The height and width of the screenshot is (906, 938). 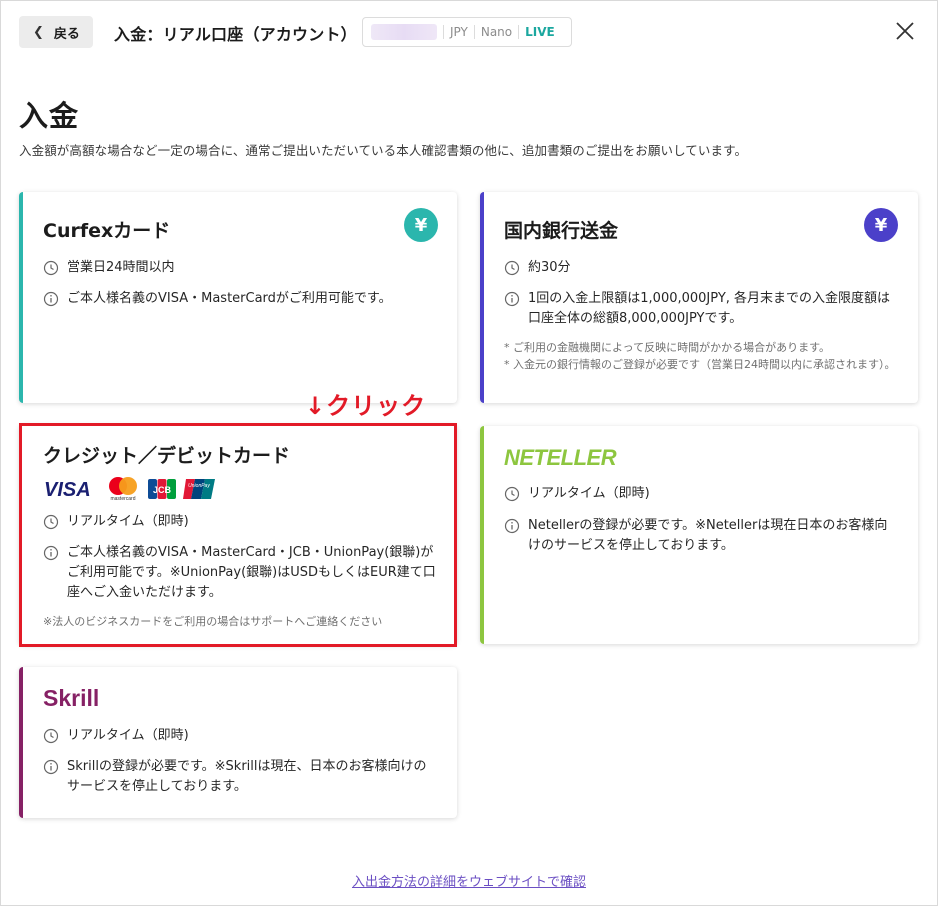 I want to click on neteller-time: リアルタイム（即時), so click(x=589, y=494).